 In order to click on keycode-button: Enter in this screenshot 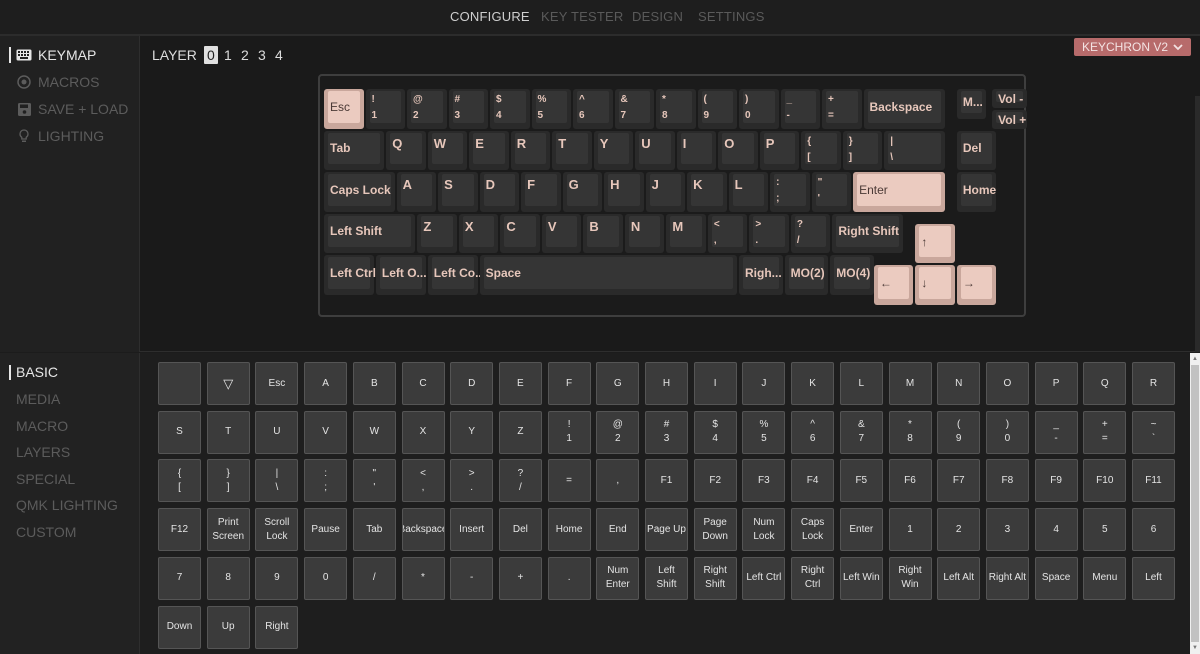, I will do `click(861, 530)`.